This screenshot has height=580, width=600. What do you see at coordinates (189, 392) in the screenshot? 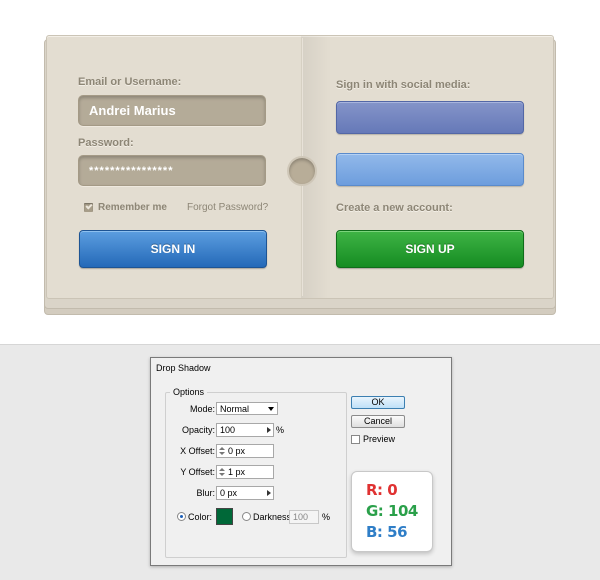
I see `options-group-label: Options` at bounding box center [189, 392].